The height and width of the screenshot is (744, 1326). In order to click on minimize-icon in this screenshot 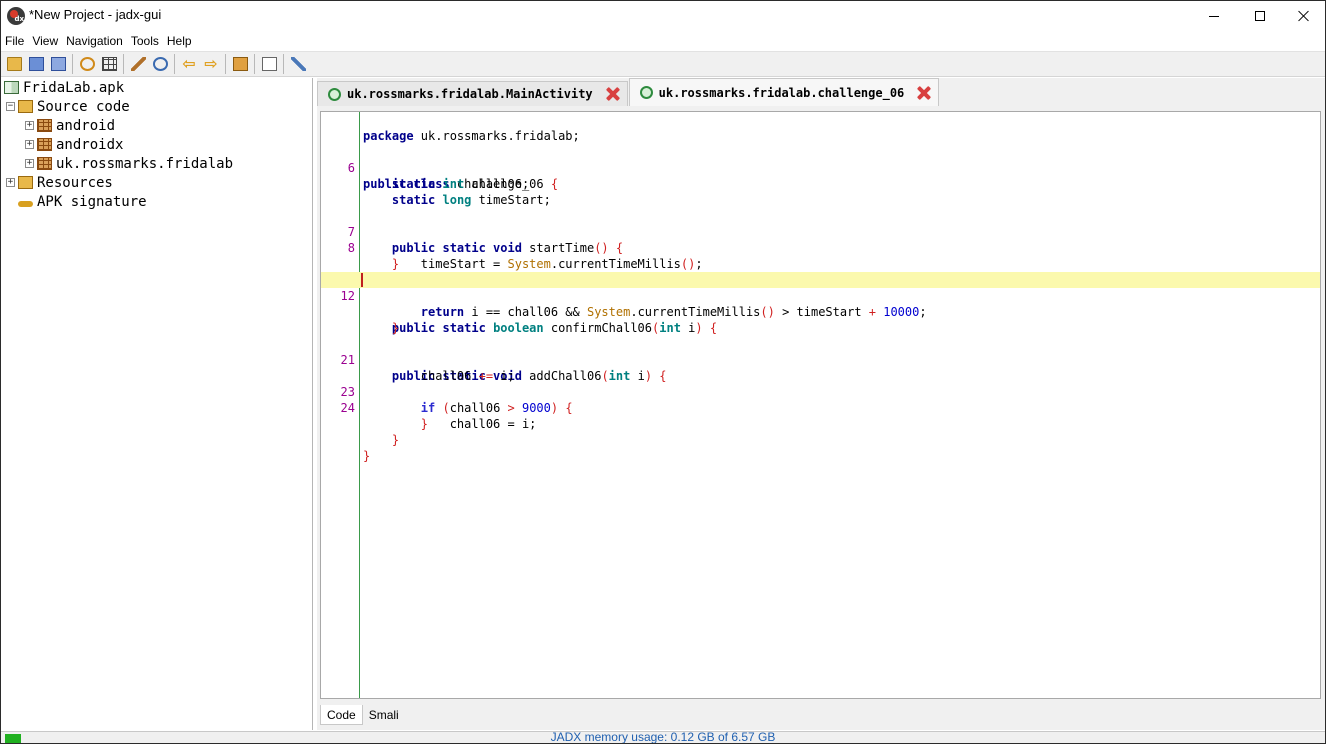, I will do `click(1214, 16)`.